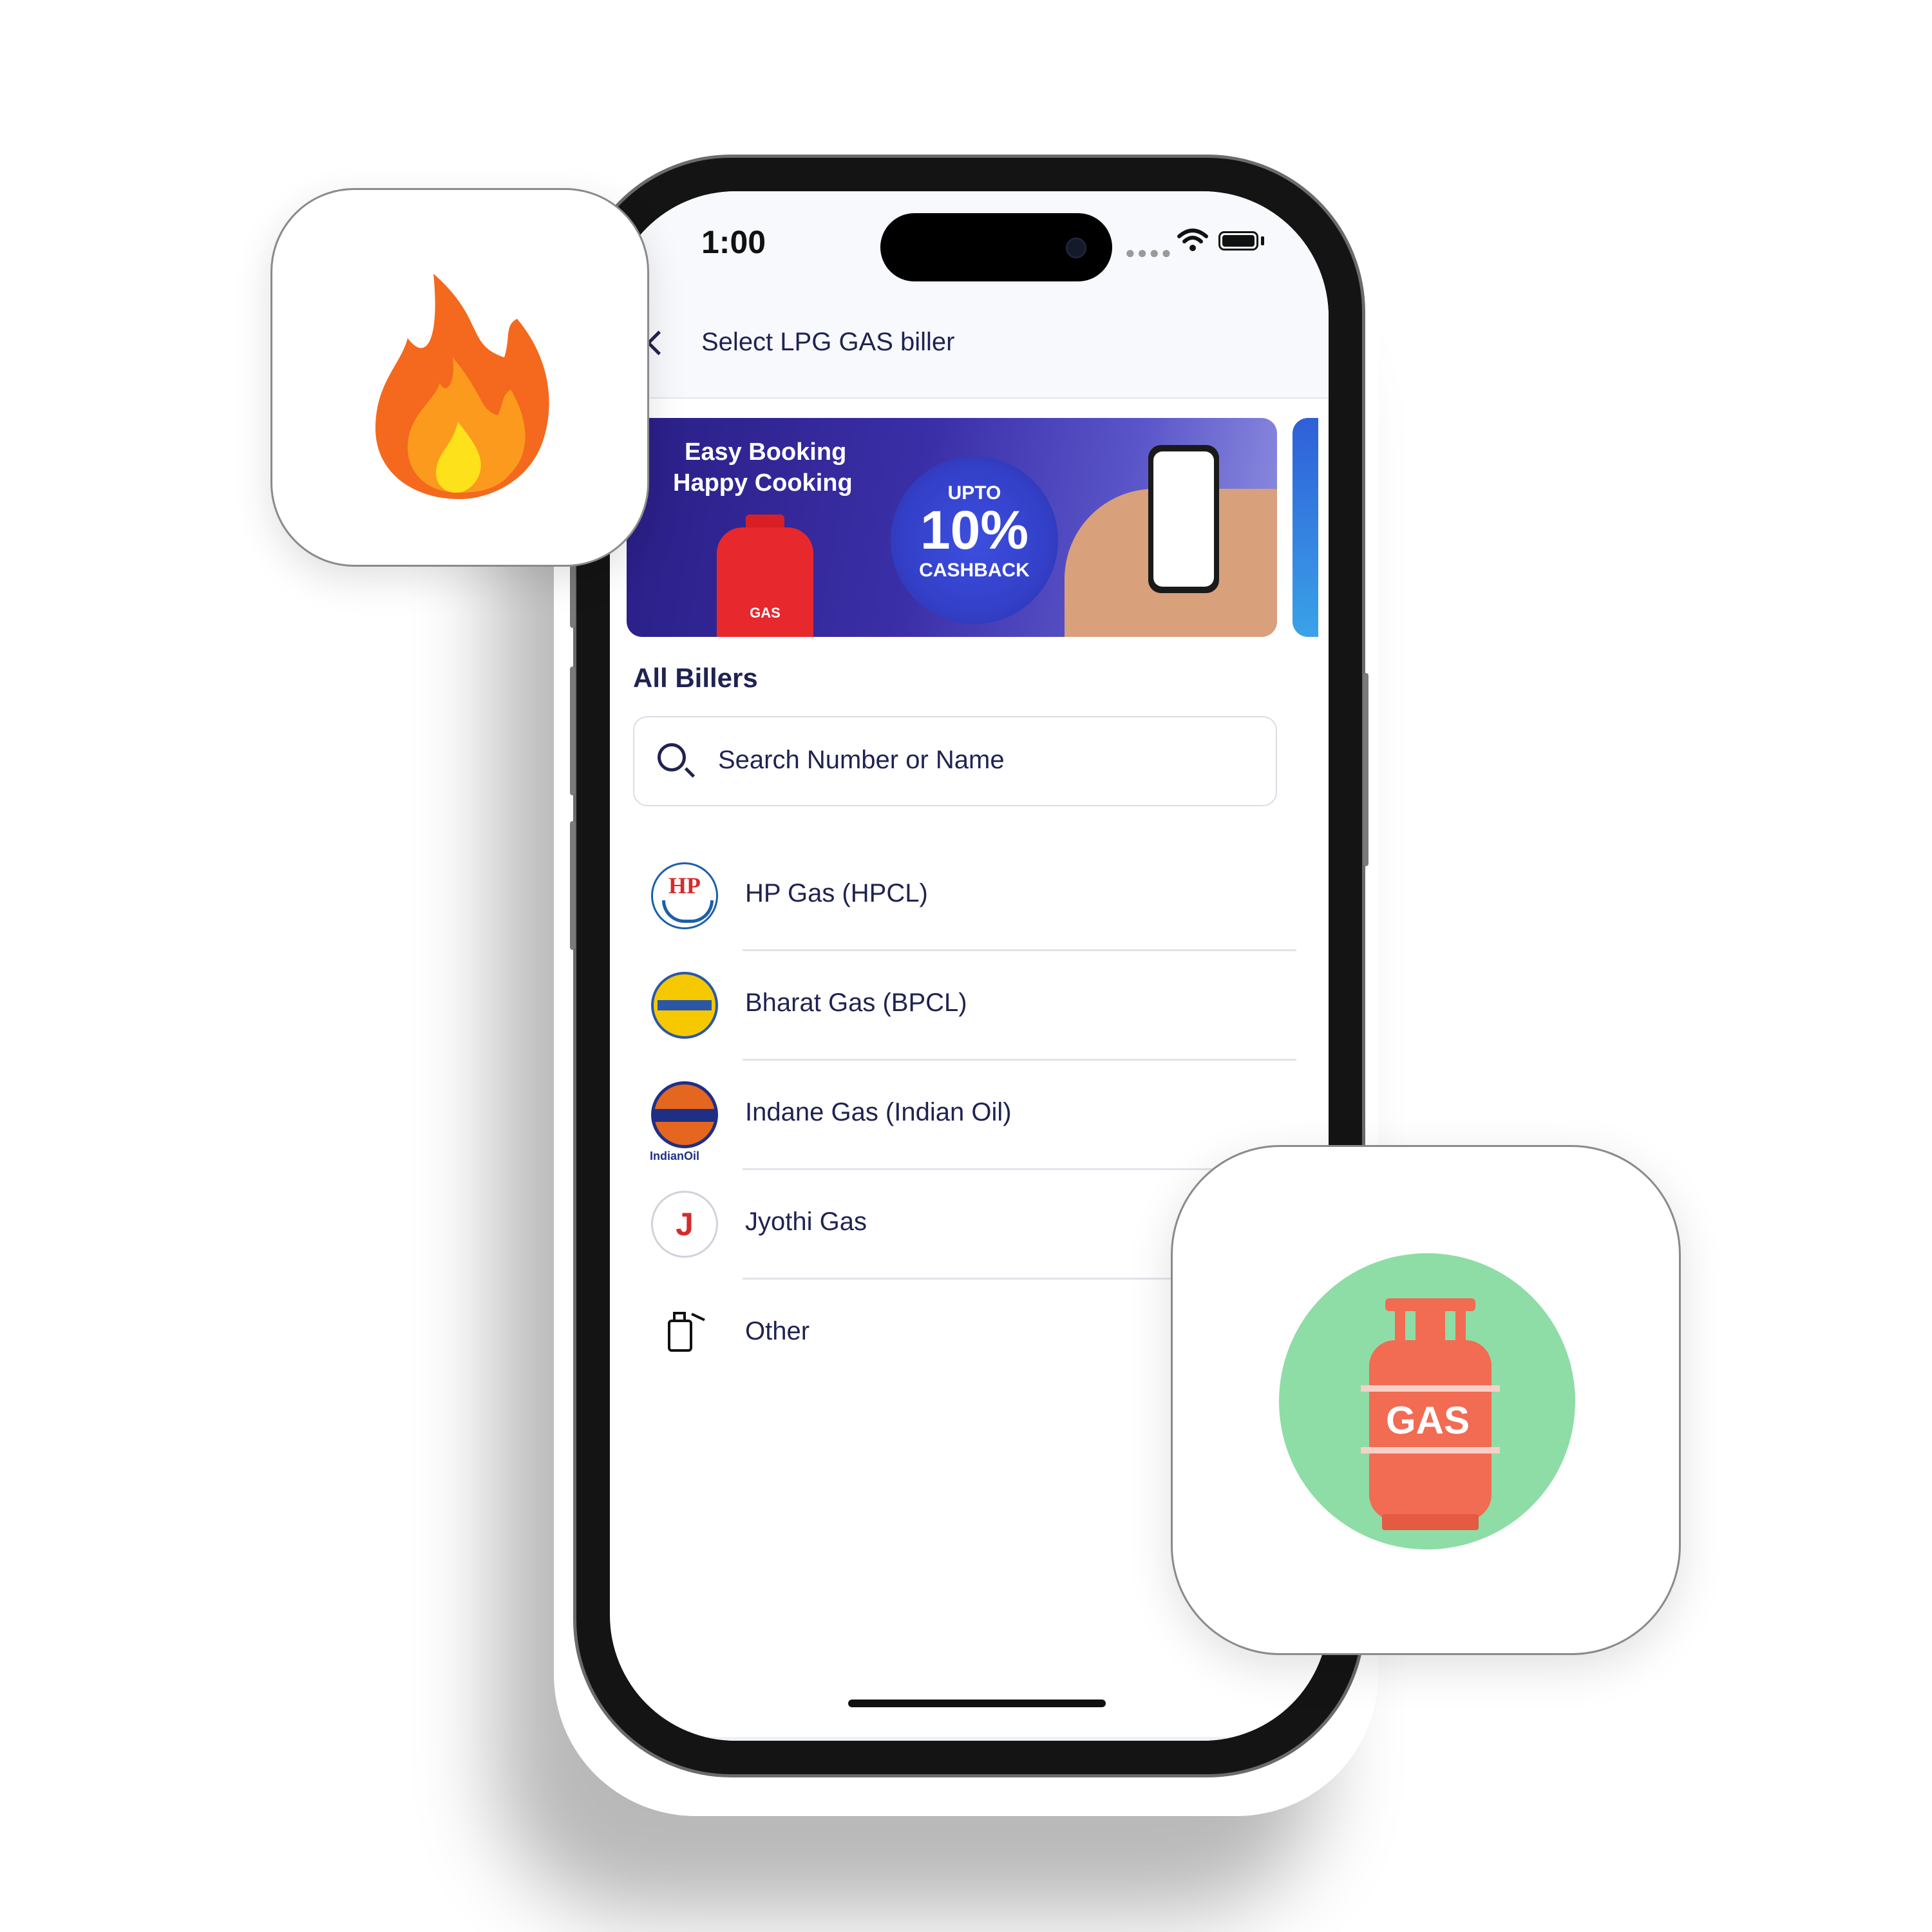 This screenshot has width=1932, height=1932. What do you see at coordinates (763, 483) in the screenshot?
I see `banner-line2: Happy Cooking` at bounding box center [763, 483].